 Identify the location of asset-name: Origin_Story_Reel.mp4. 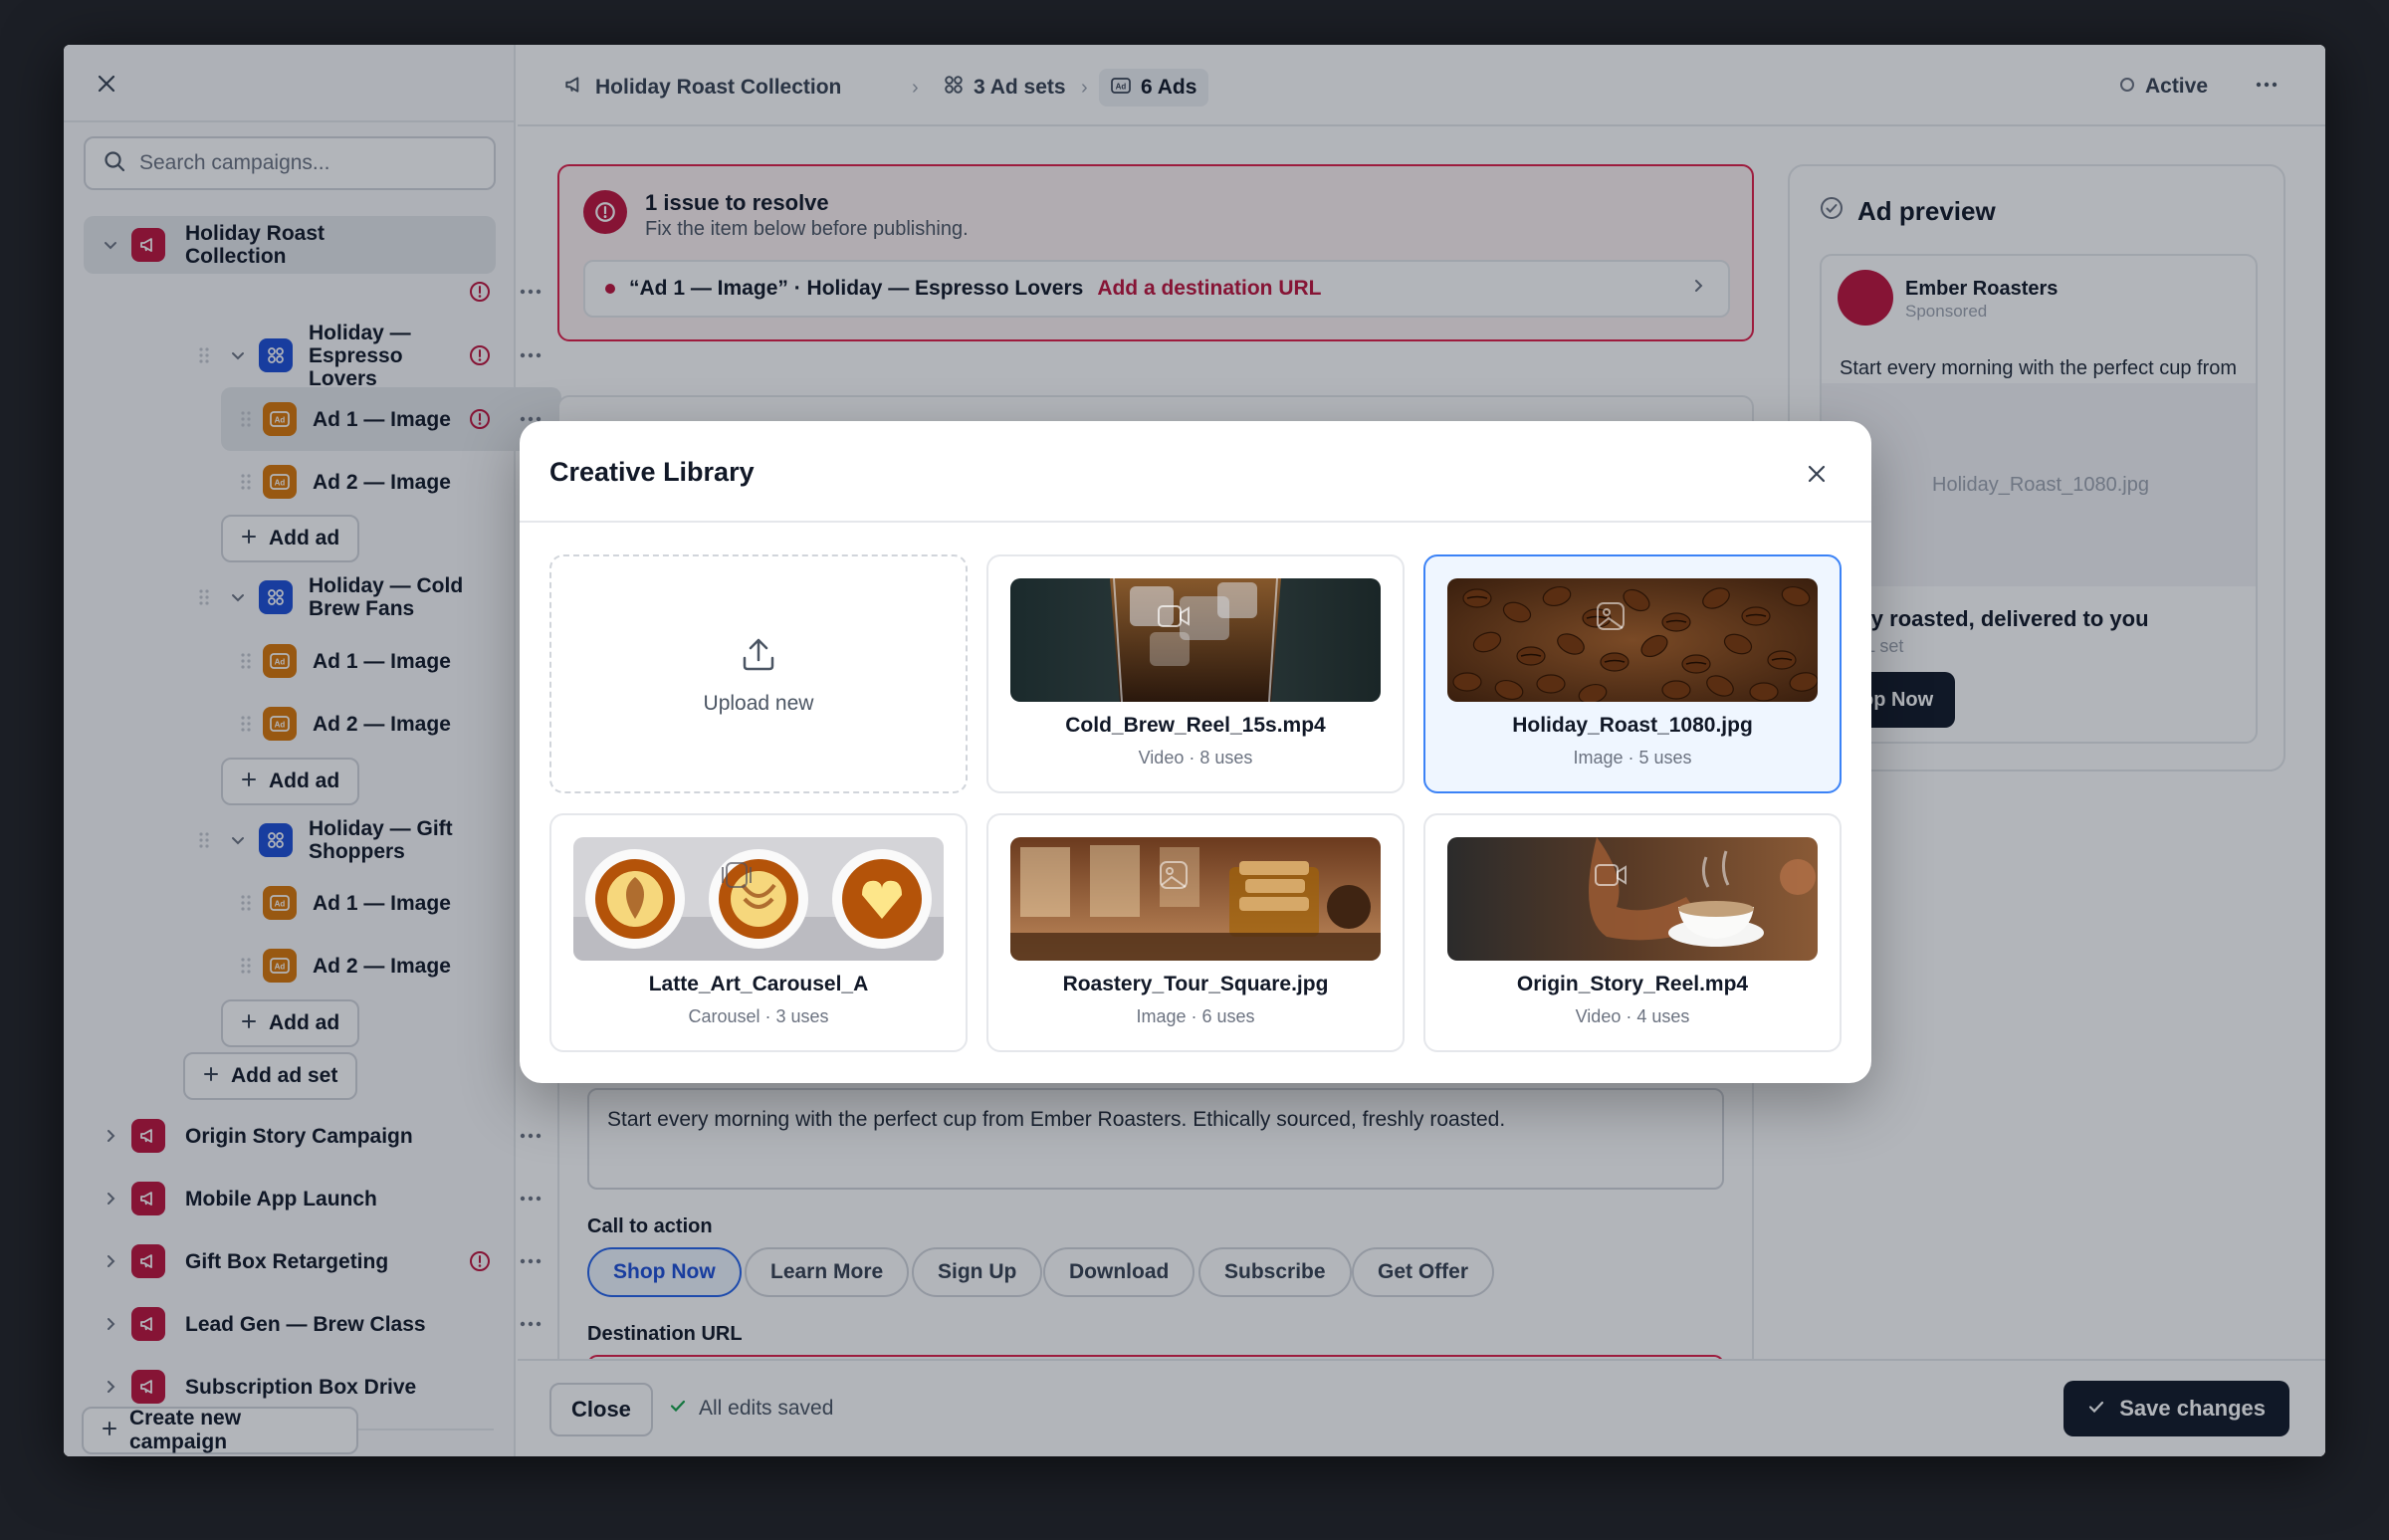
(1632, 984).